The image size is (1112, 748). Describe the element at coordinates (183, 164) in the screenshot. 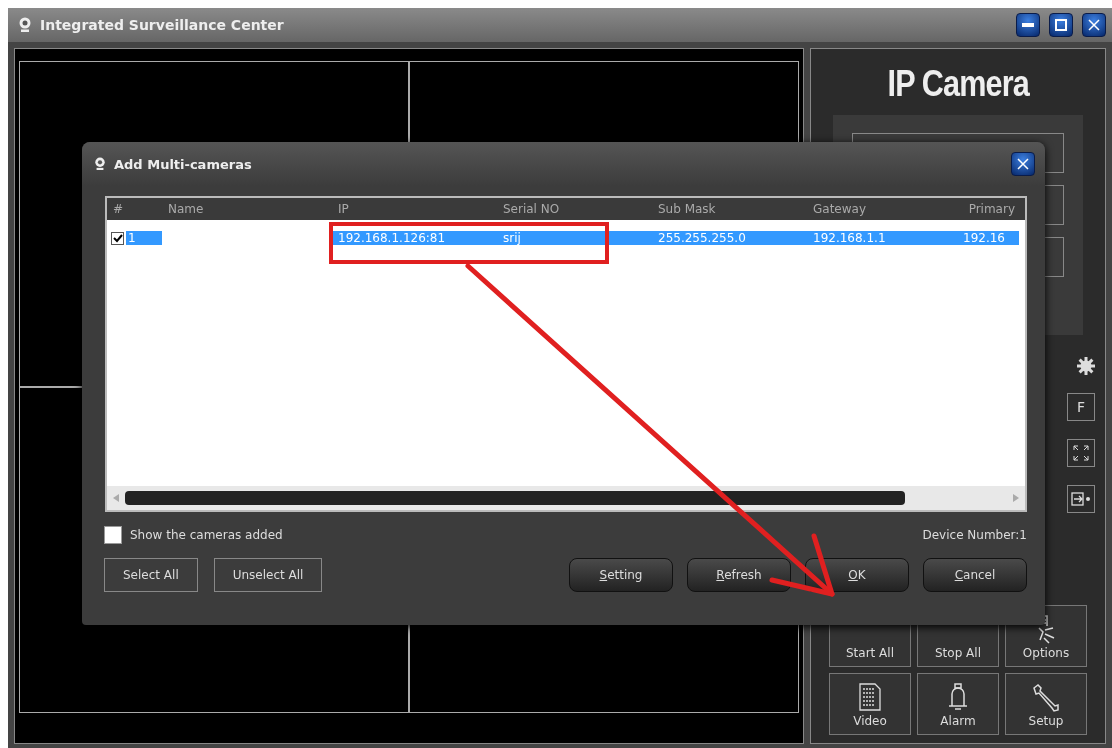

I see `dialog-title: Add Multi-cameras` at that location.